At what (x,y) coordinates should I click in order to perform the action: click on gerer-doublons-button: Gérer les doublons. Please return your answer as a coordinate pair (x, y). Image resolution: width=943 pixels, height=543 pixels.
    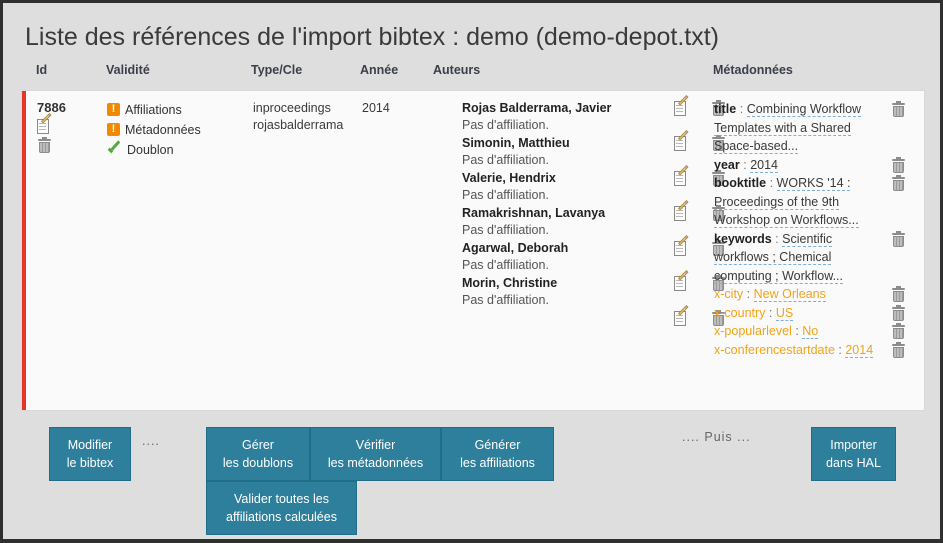
    Looking at the image, I should click on (258, 454).